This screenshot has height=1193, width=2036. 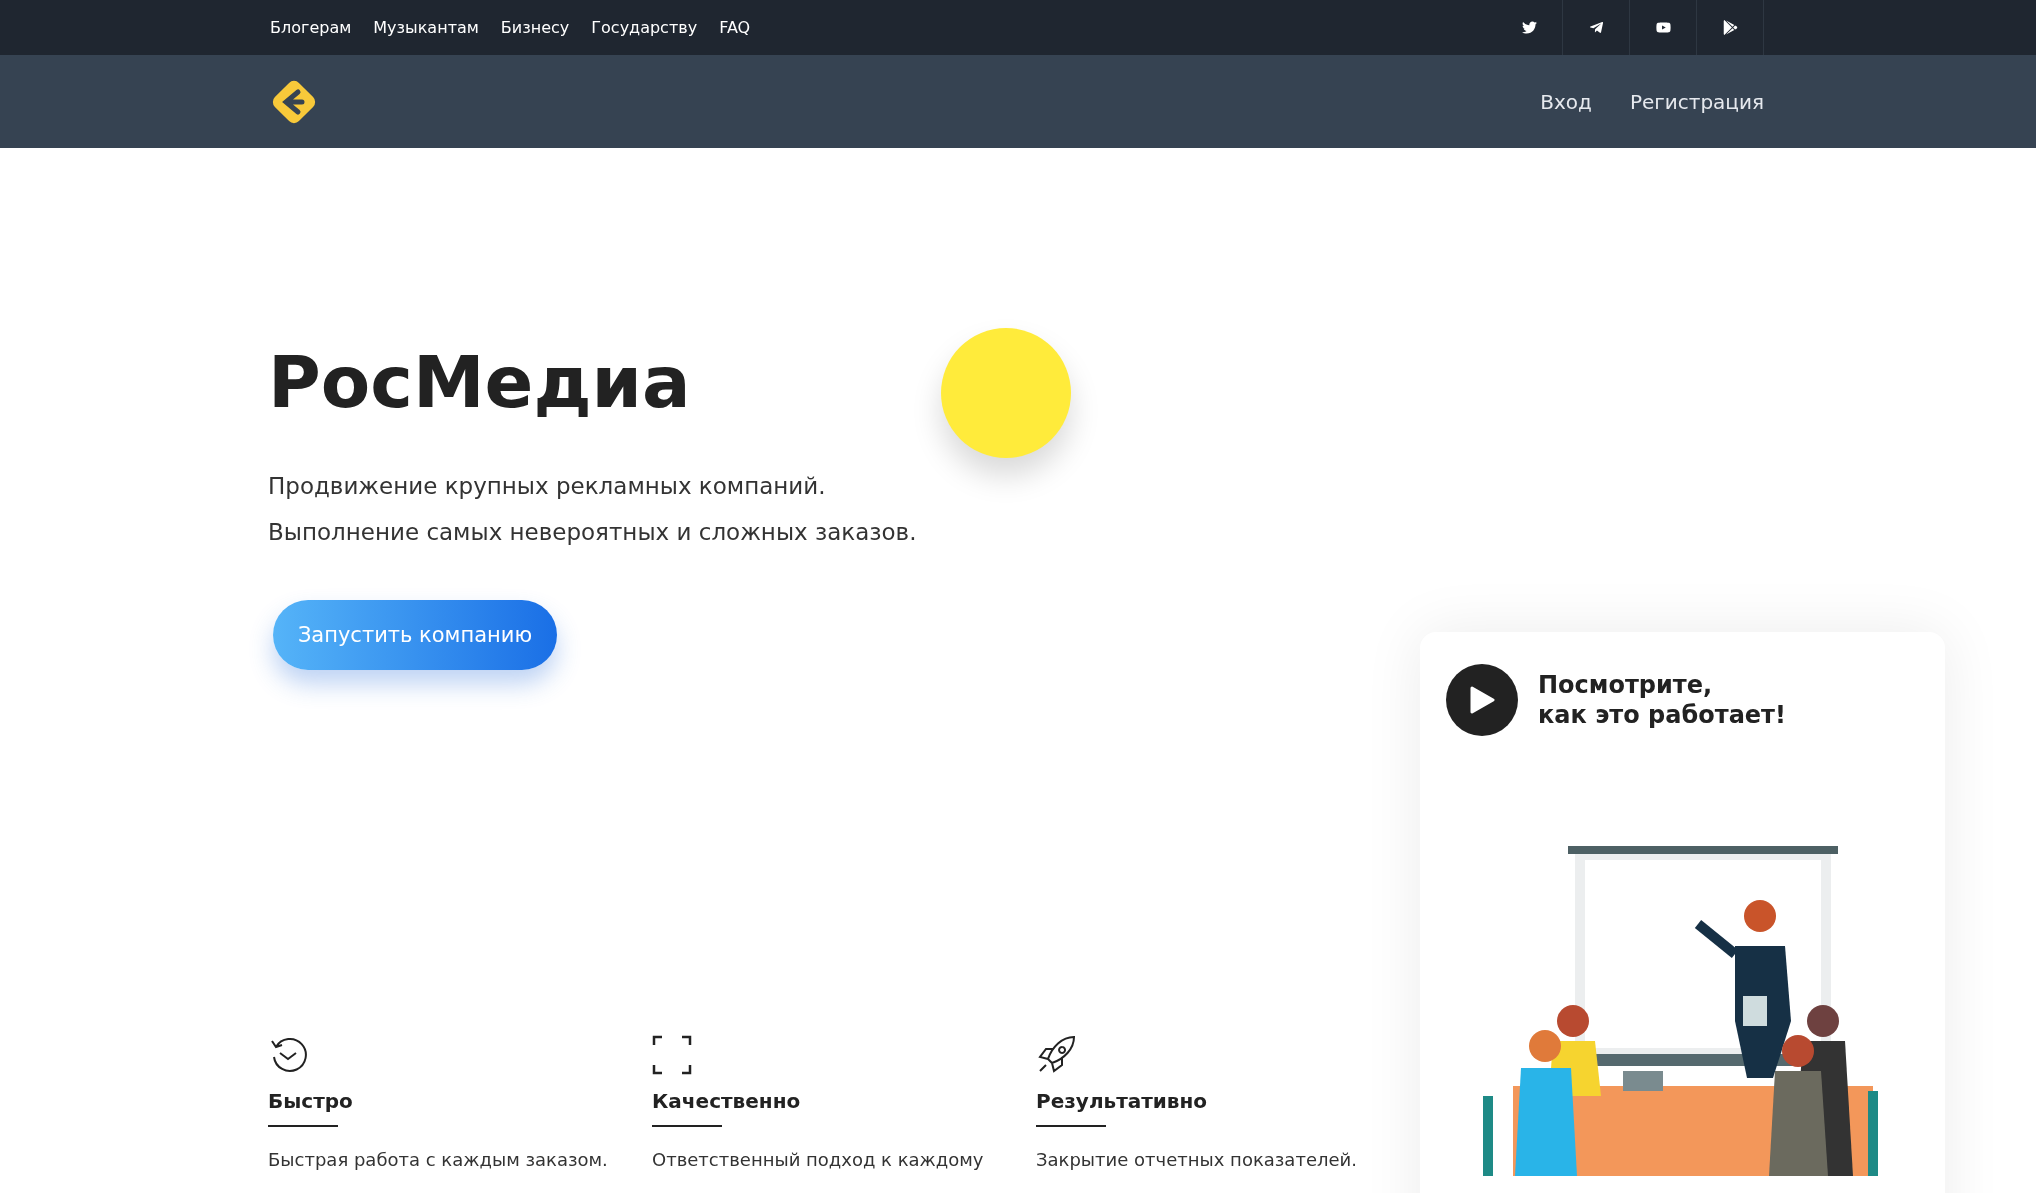 I want to click on feature-text: Закрытие отчетных показателей., so click(x=1196, y=1159).